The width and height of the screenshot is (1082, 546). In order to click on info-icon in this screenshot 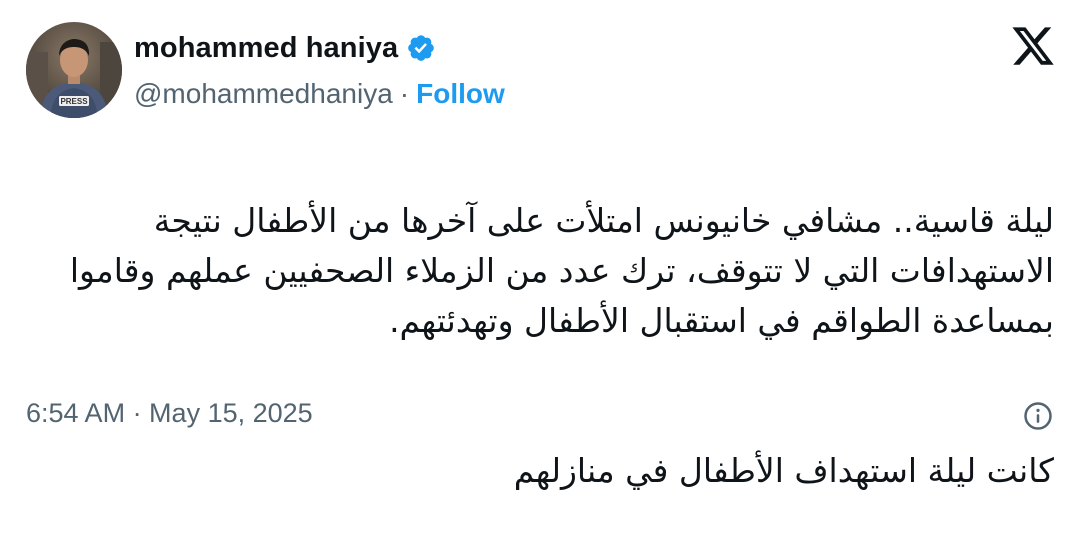, I will do `click(1038, 416)`.